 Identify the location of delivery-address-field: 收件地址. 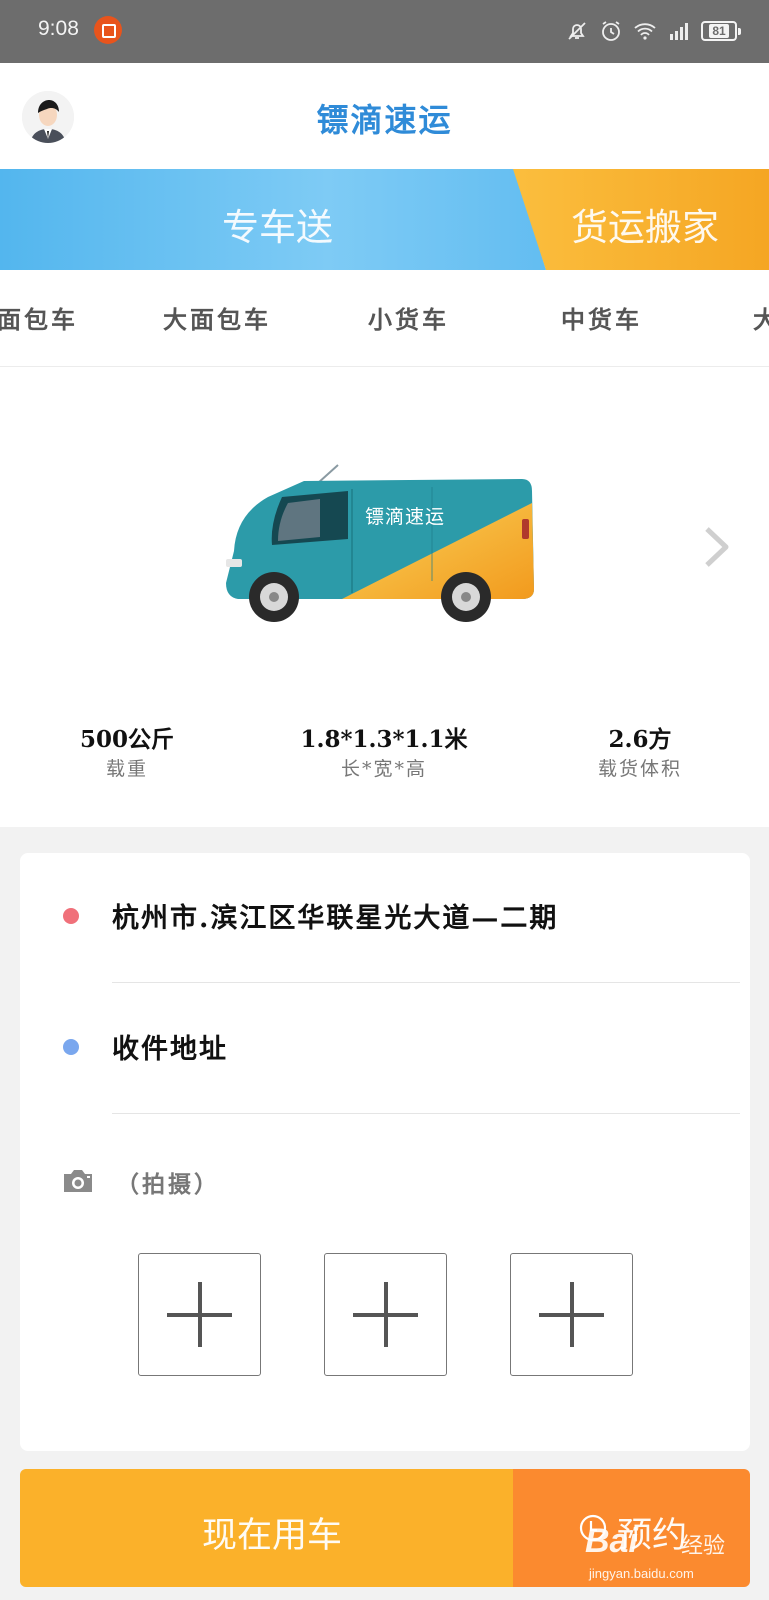
(170, 1046).